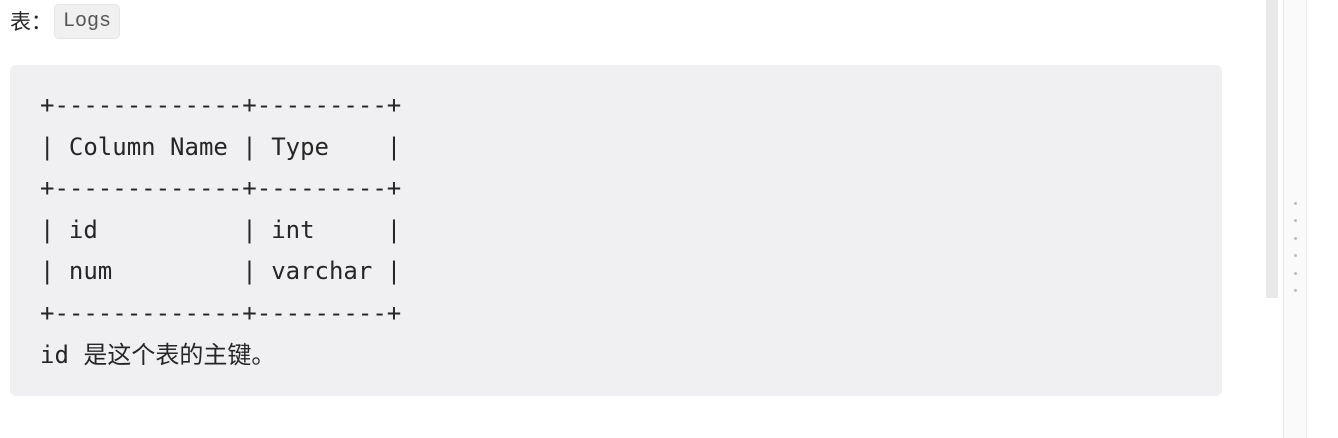 Image resolution: width=1338 pixels, height=438 pixels. I want to click on code-line-row-id: | id | int |, so click(221, 229).